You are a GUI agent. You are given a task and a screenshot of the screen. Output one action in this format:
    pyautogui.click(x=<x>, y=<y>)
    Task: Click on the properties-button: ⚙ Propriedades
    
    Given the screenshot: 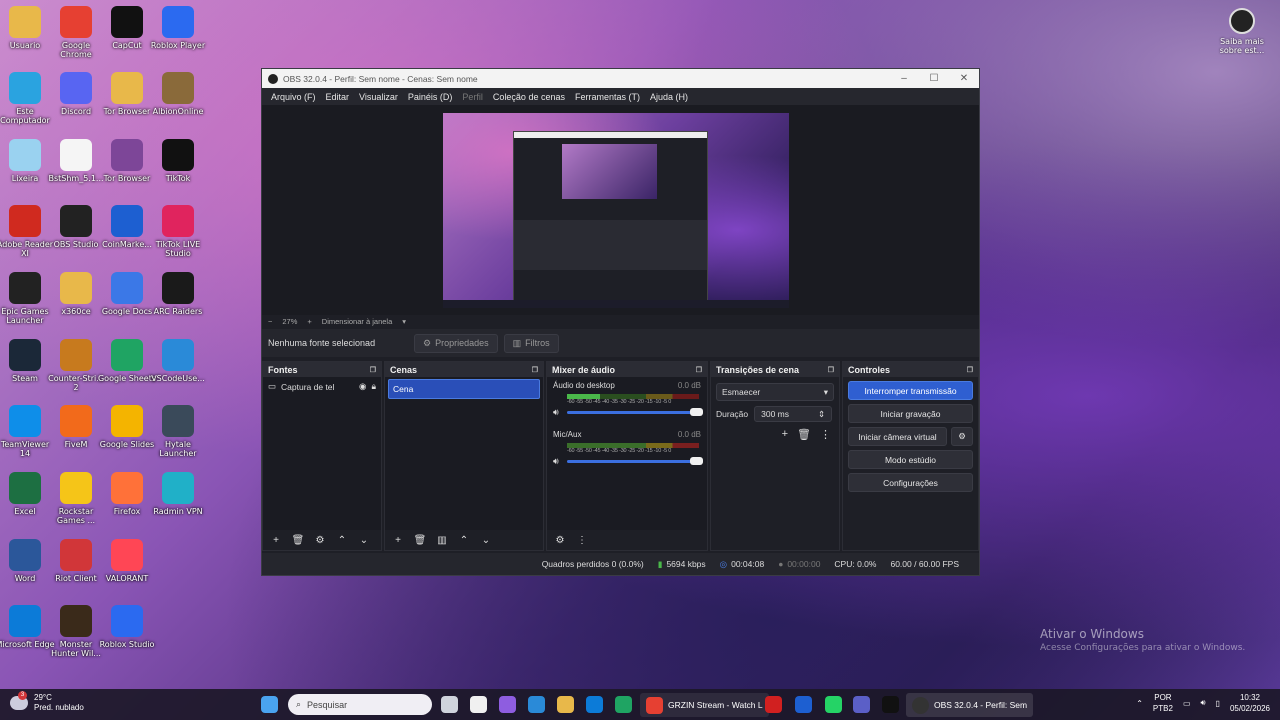 What is the action you would take?
    pyautogui.click(x=456, y=343)
    